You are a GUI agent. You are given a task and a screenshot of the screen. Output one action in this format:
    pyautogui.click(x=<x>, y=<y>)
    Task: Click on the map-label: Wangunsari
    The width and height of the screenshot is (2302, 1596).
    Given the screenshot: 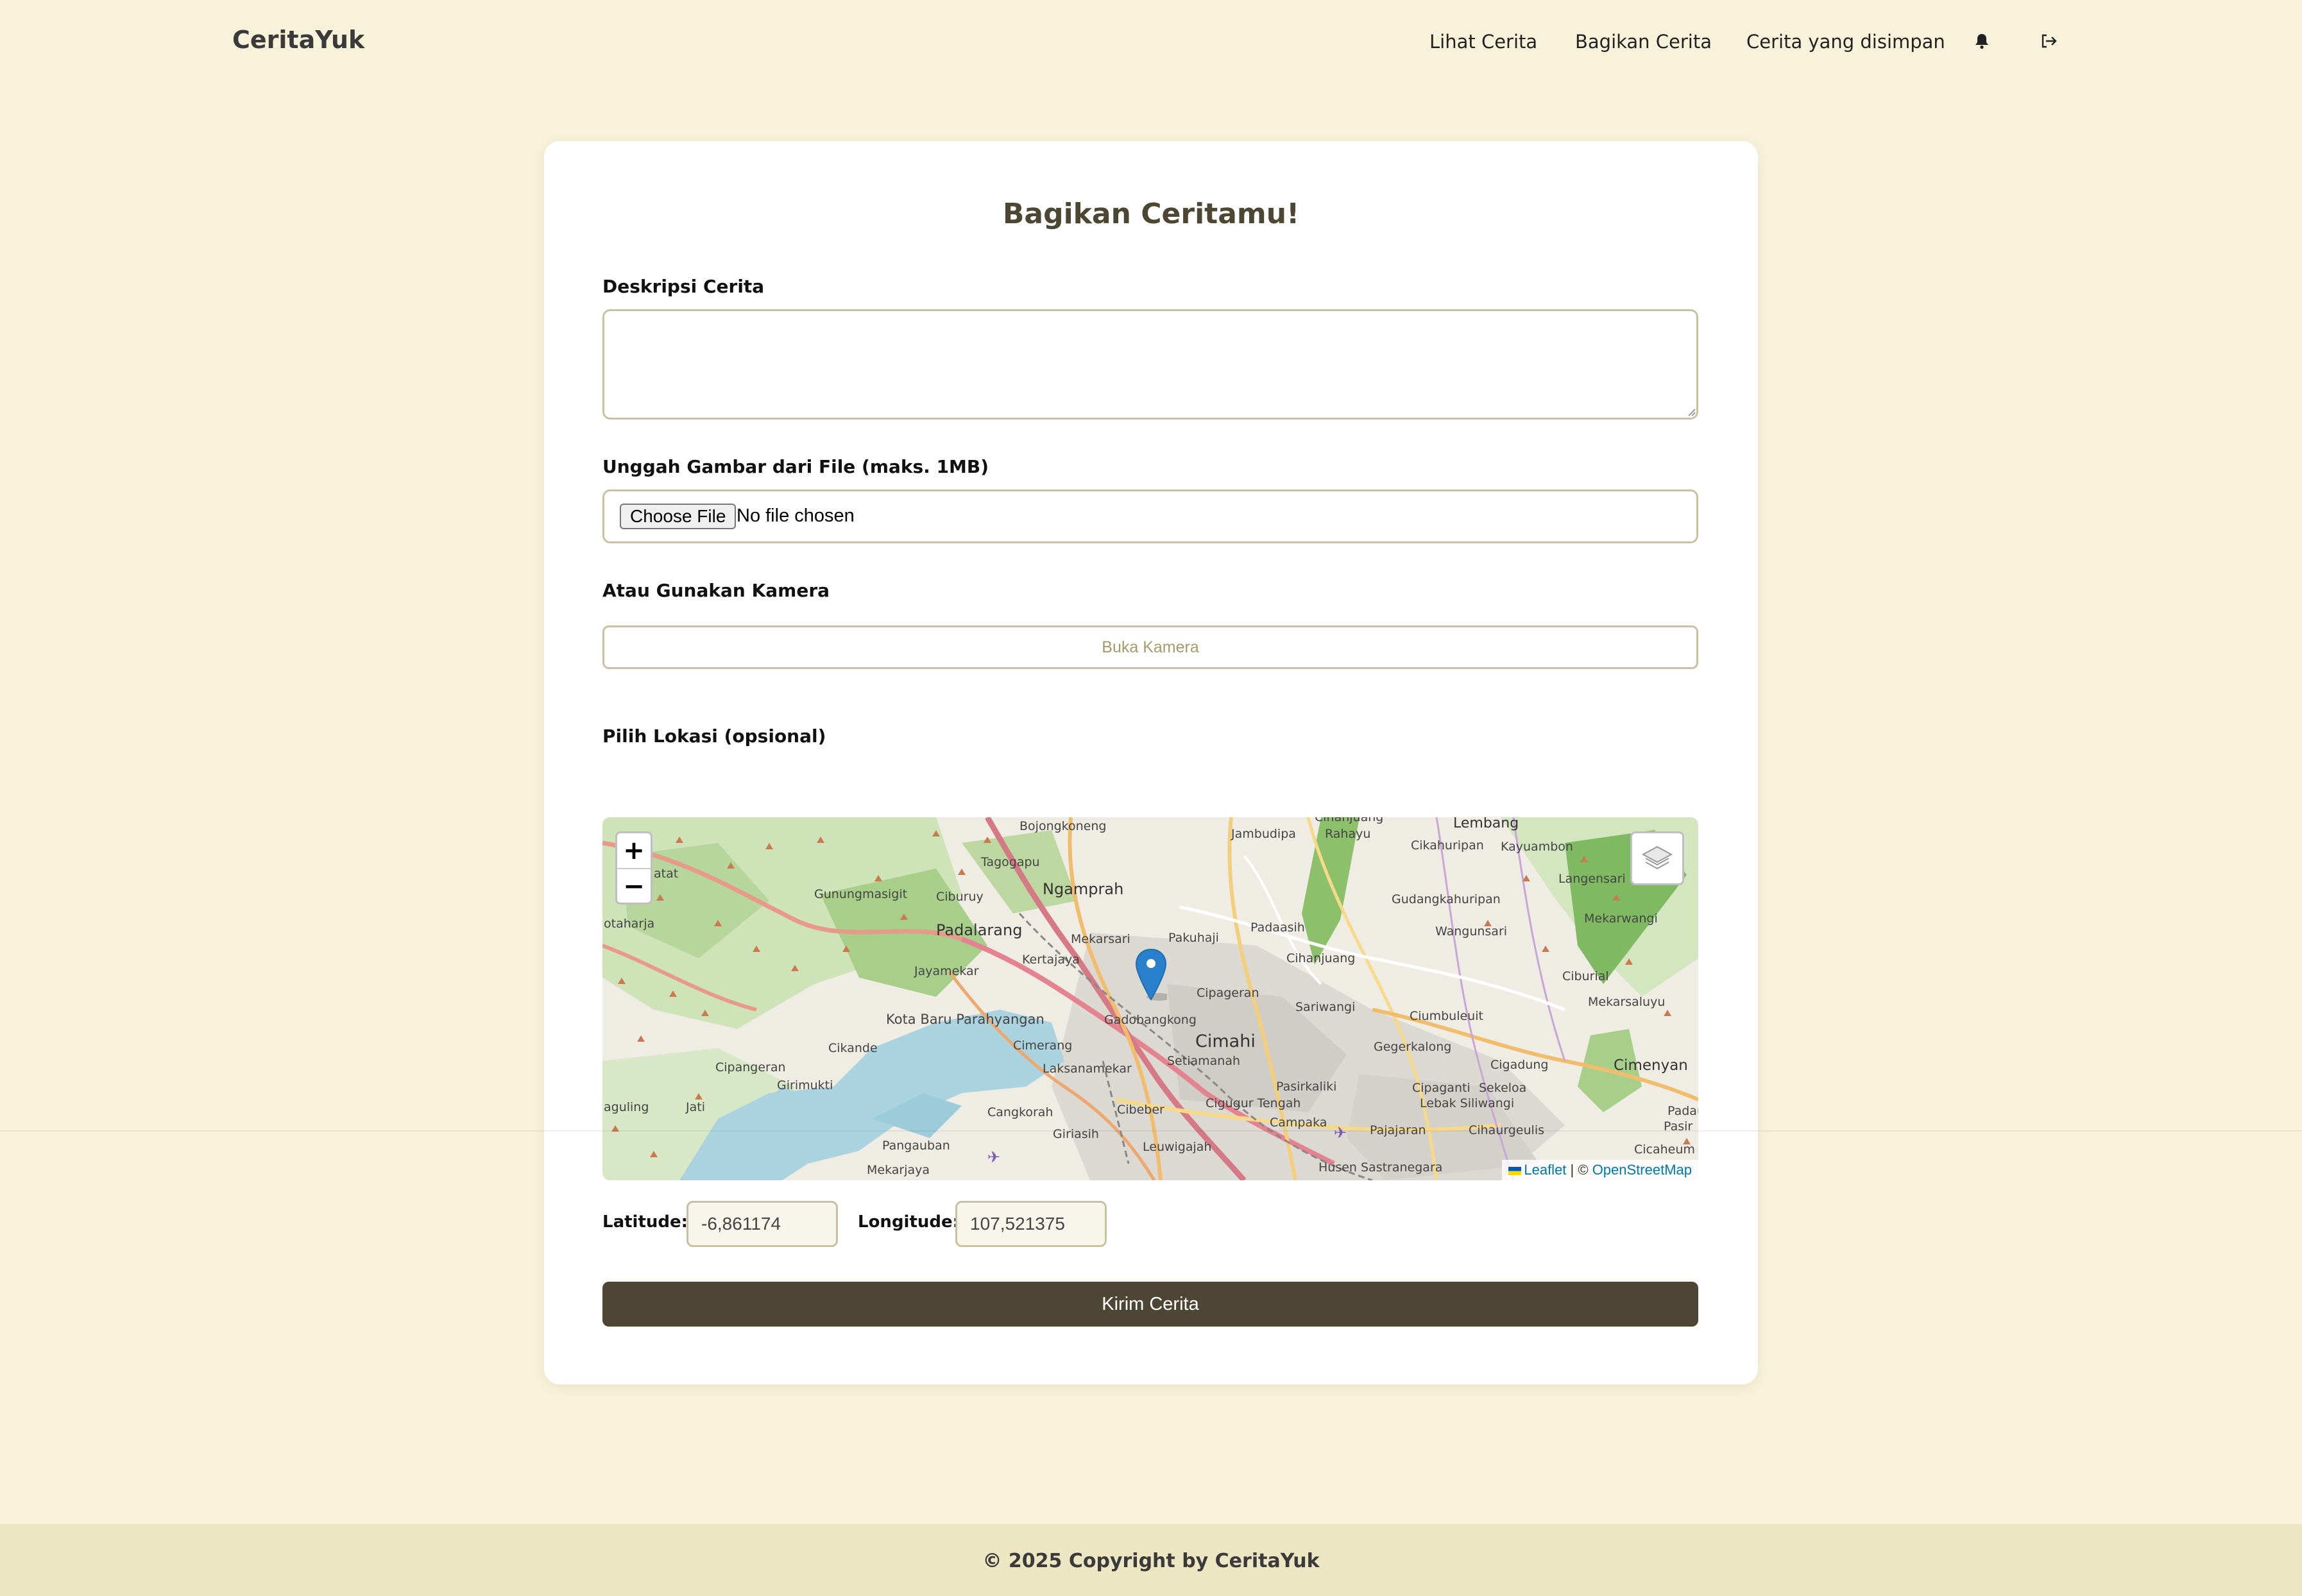 What is the action you would take?
    pyautogui.click(x=1471, y=931)
    